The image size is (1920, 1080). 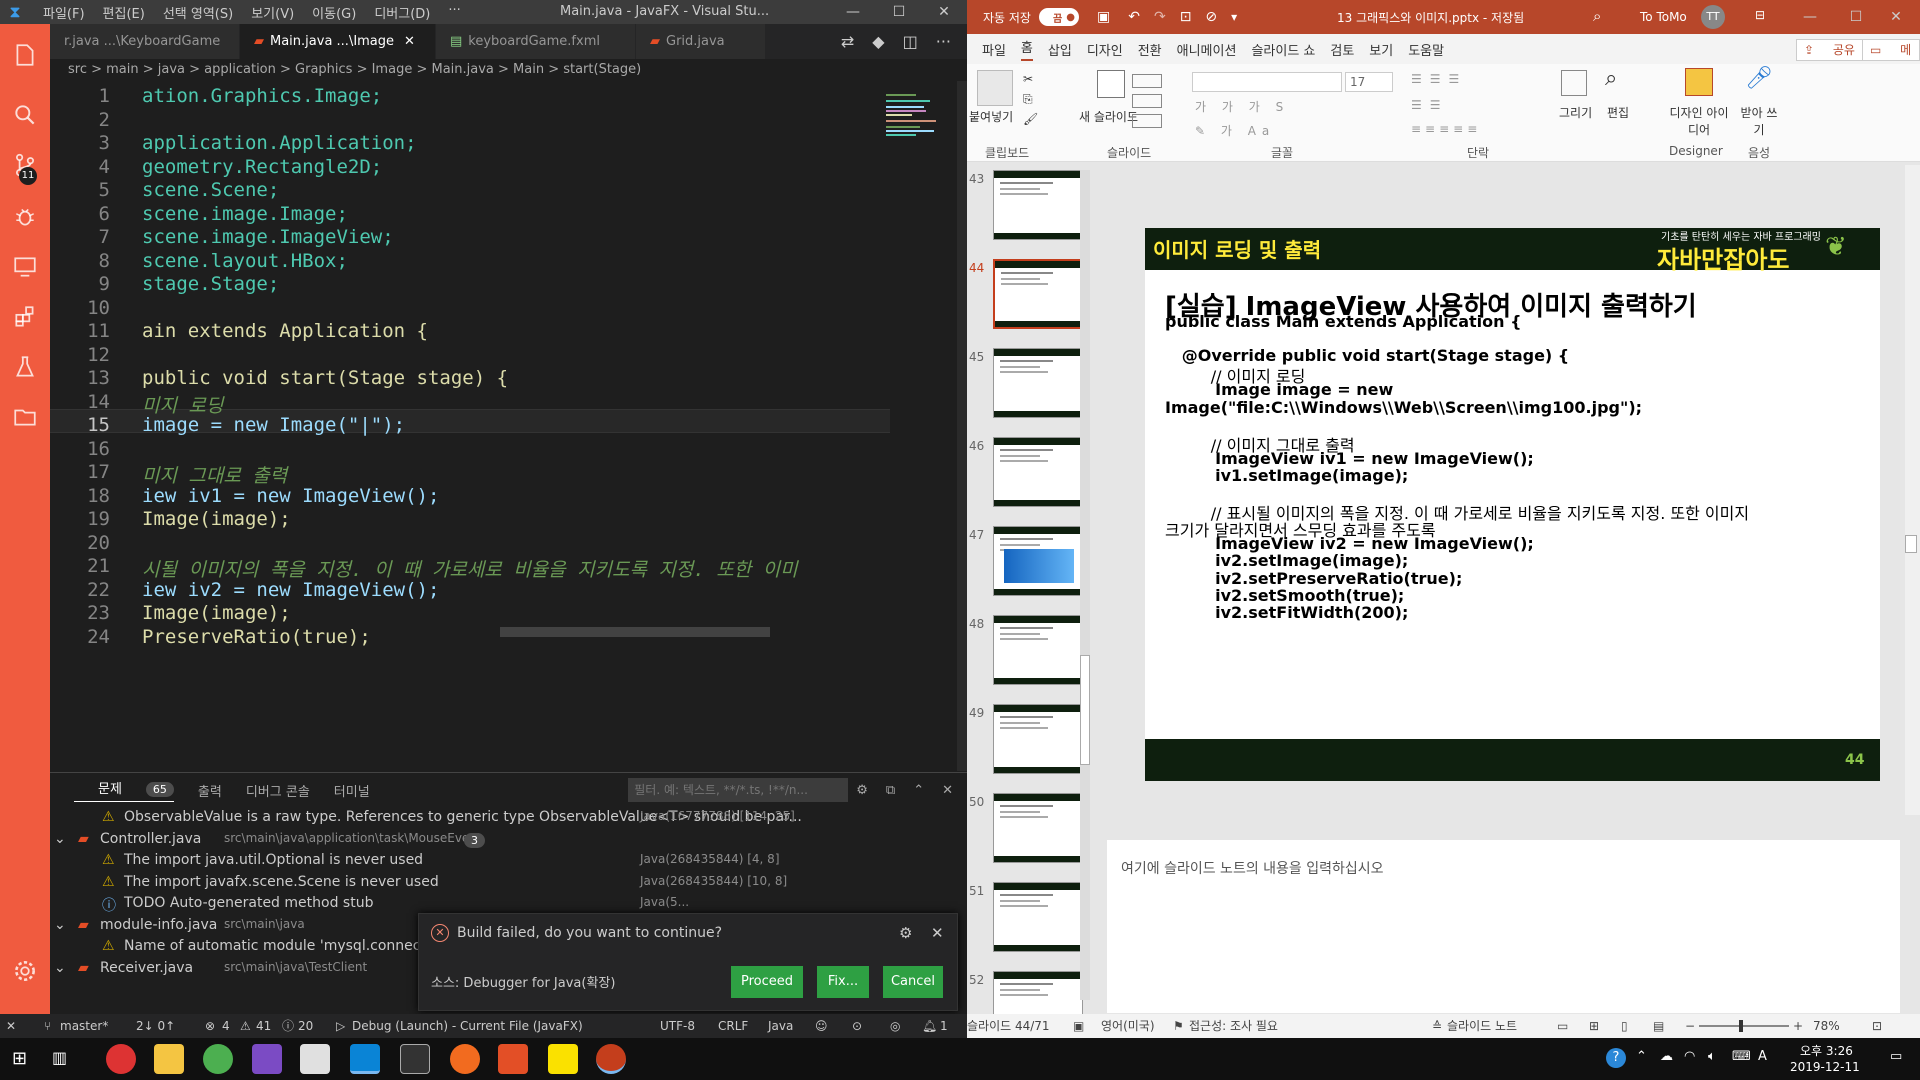 I want to click on tray-chevron-icon: ⌃, so click(x=1641, y=1056).